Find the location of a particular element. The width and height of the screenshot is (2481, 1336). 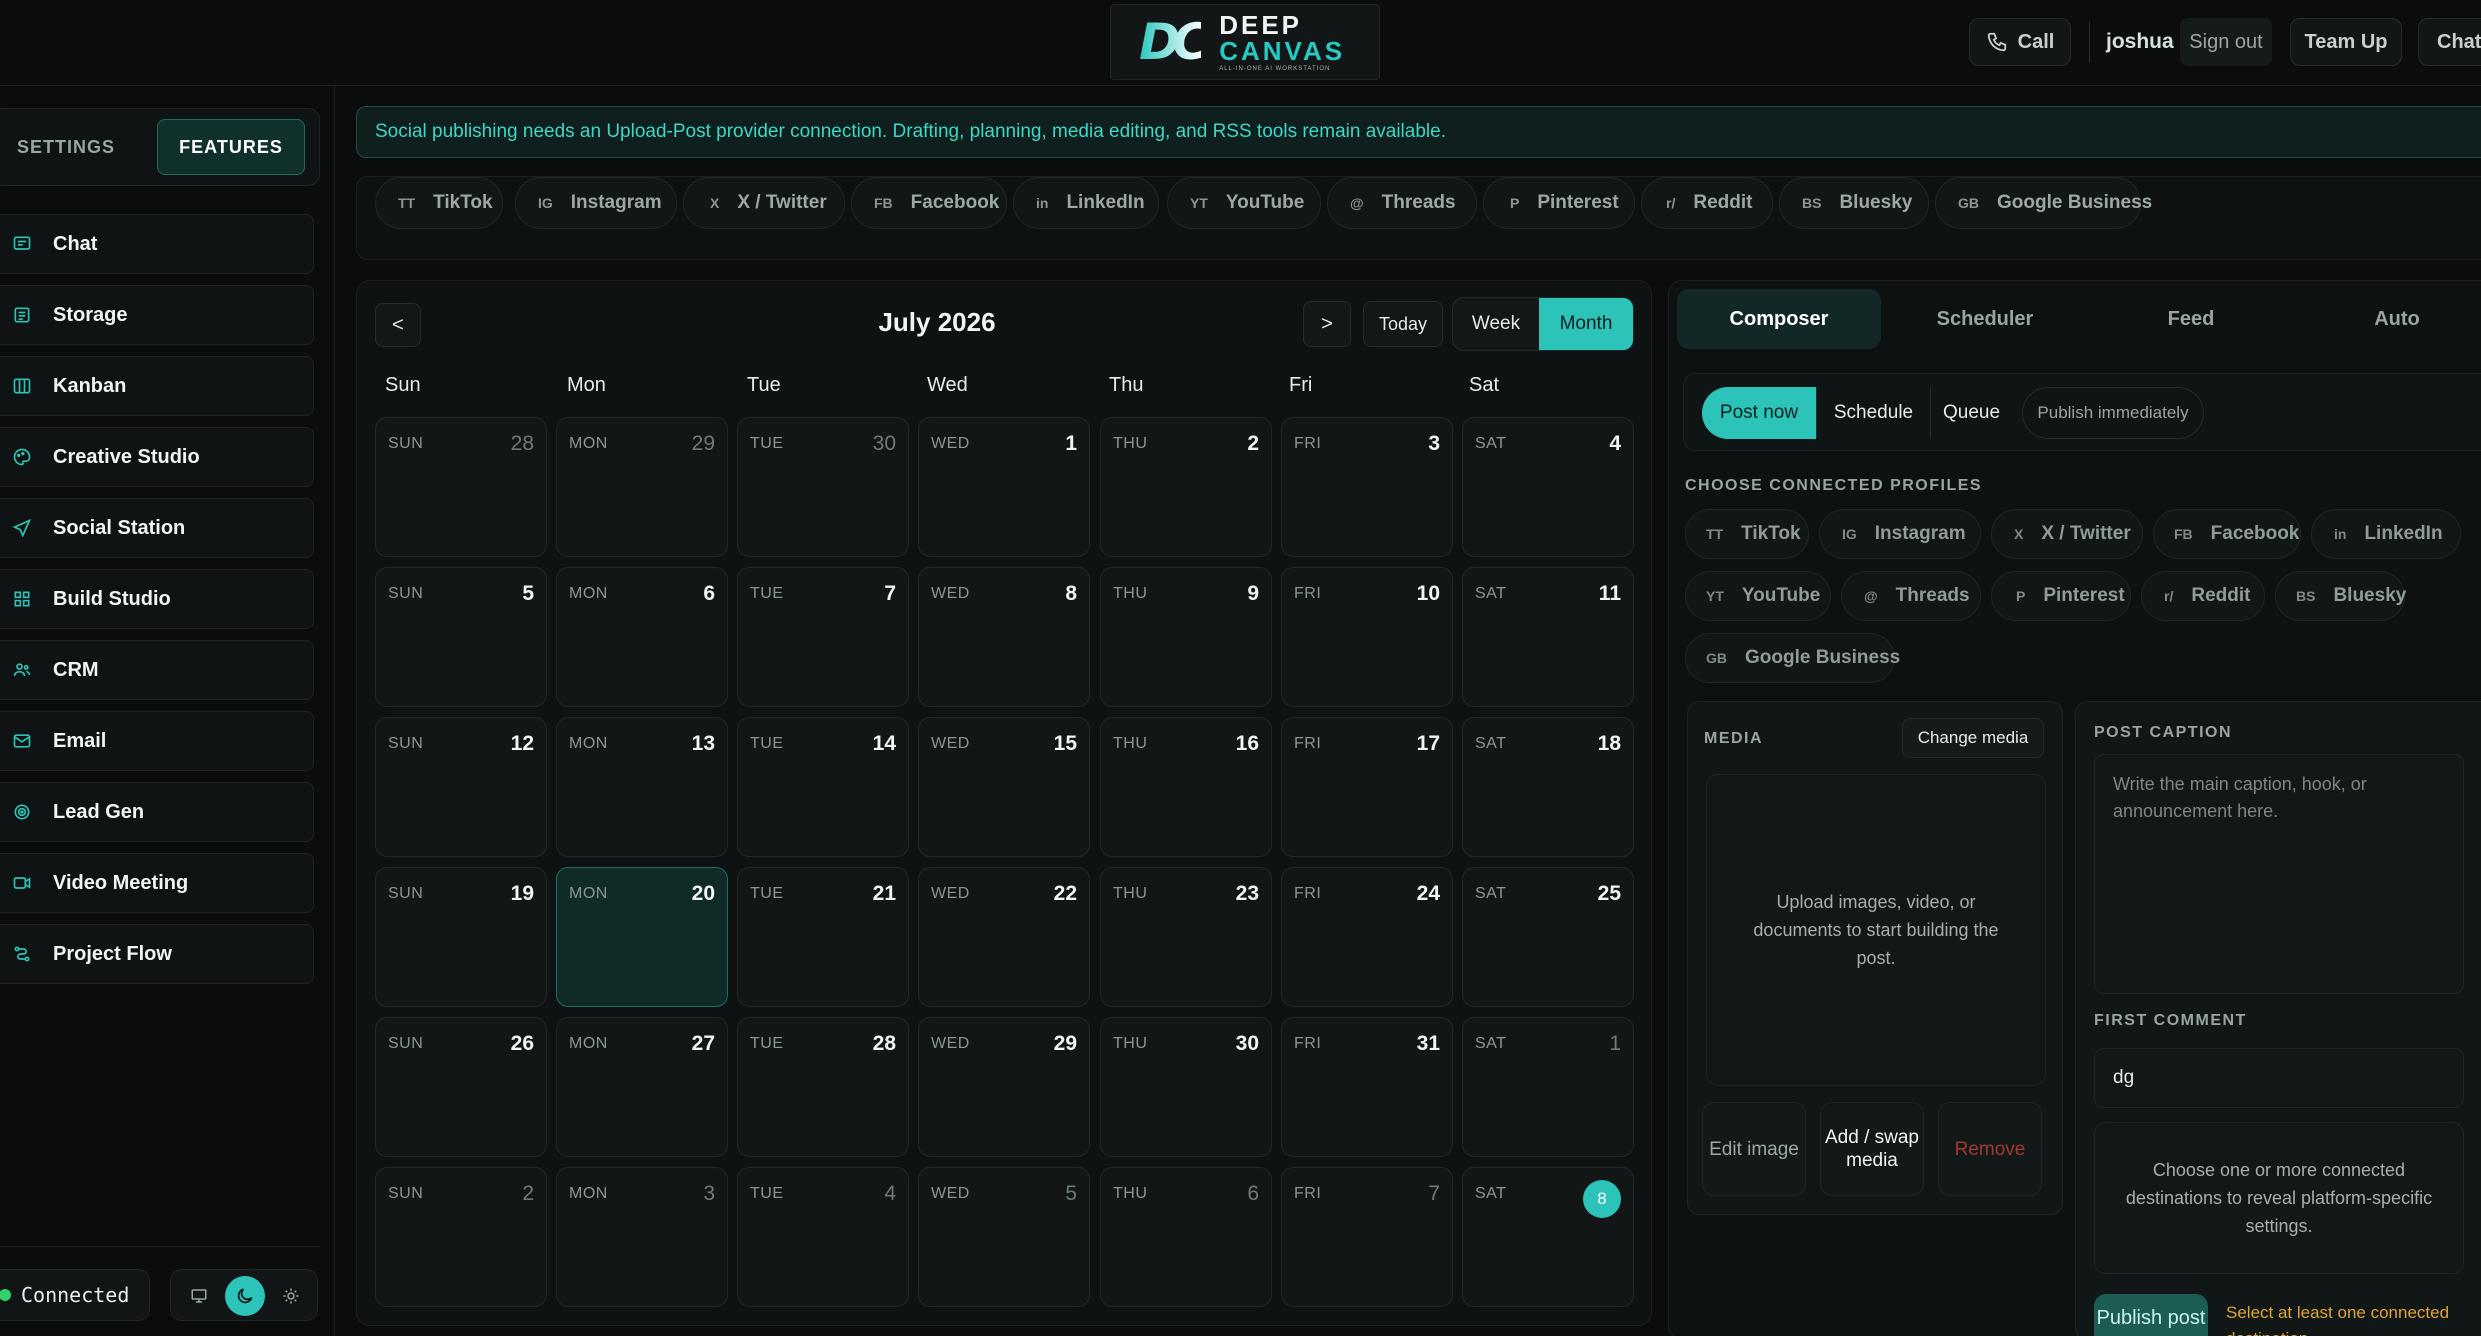

calendar-day-cell: WED 29 is located at coordinates (1004, 1087).